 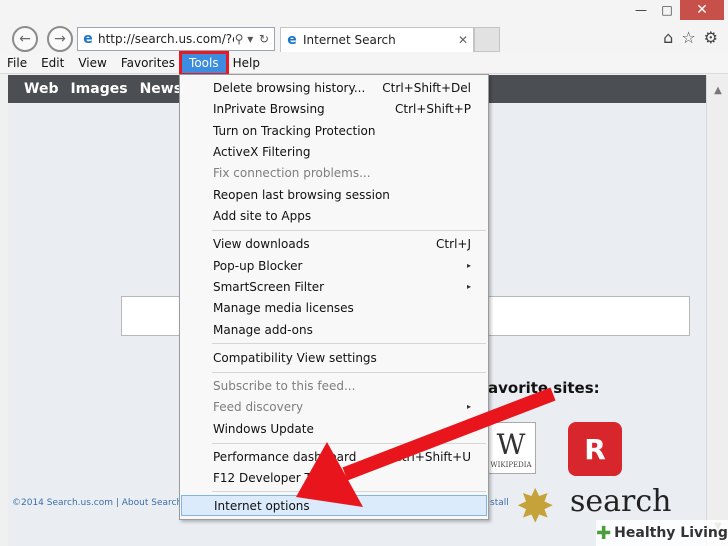 What do you see at coordinates (364, 63) in the screenshot?
I see `menu-bar: File Edit View Favorites Tools Help` at bounding box center [364, 63].